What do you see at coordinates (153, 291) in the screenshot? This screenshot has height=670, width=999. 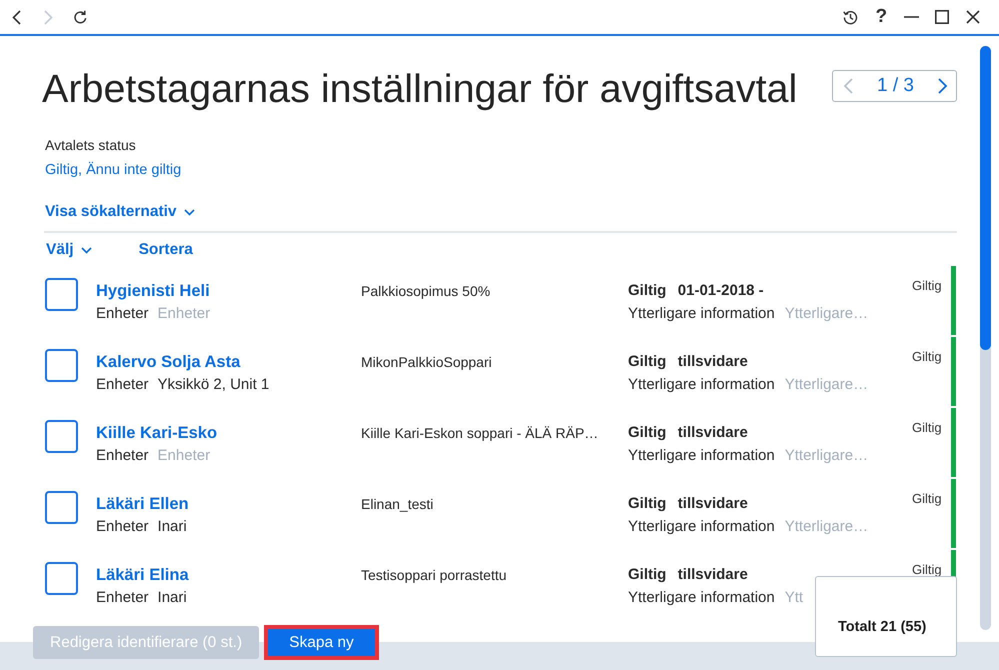 I see `employee-name-link: Hygienisti Heli` at bounding box center [153, 291].